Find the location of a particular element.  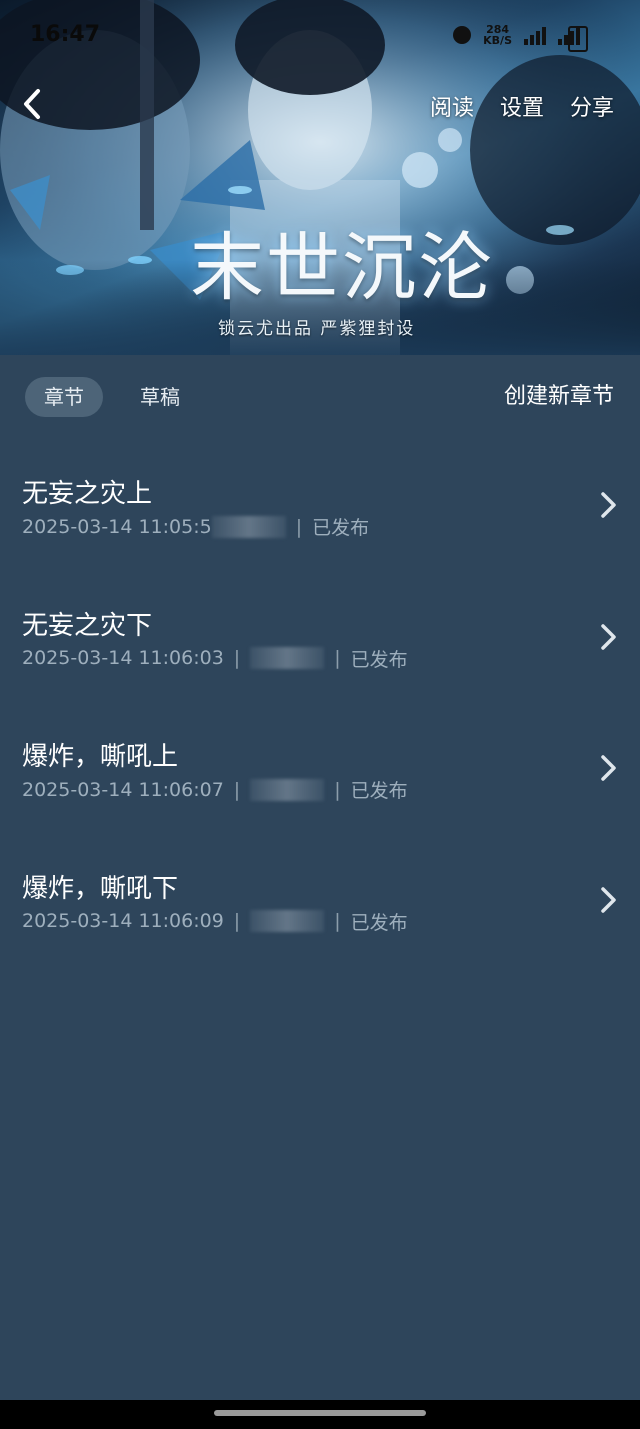

read-button: 阅读 is located at coordinates (452, 106).